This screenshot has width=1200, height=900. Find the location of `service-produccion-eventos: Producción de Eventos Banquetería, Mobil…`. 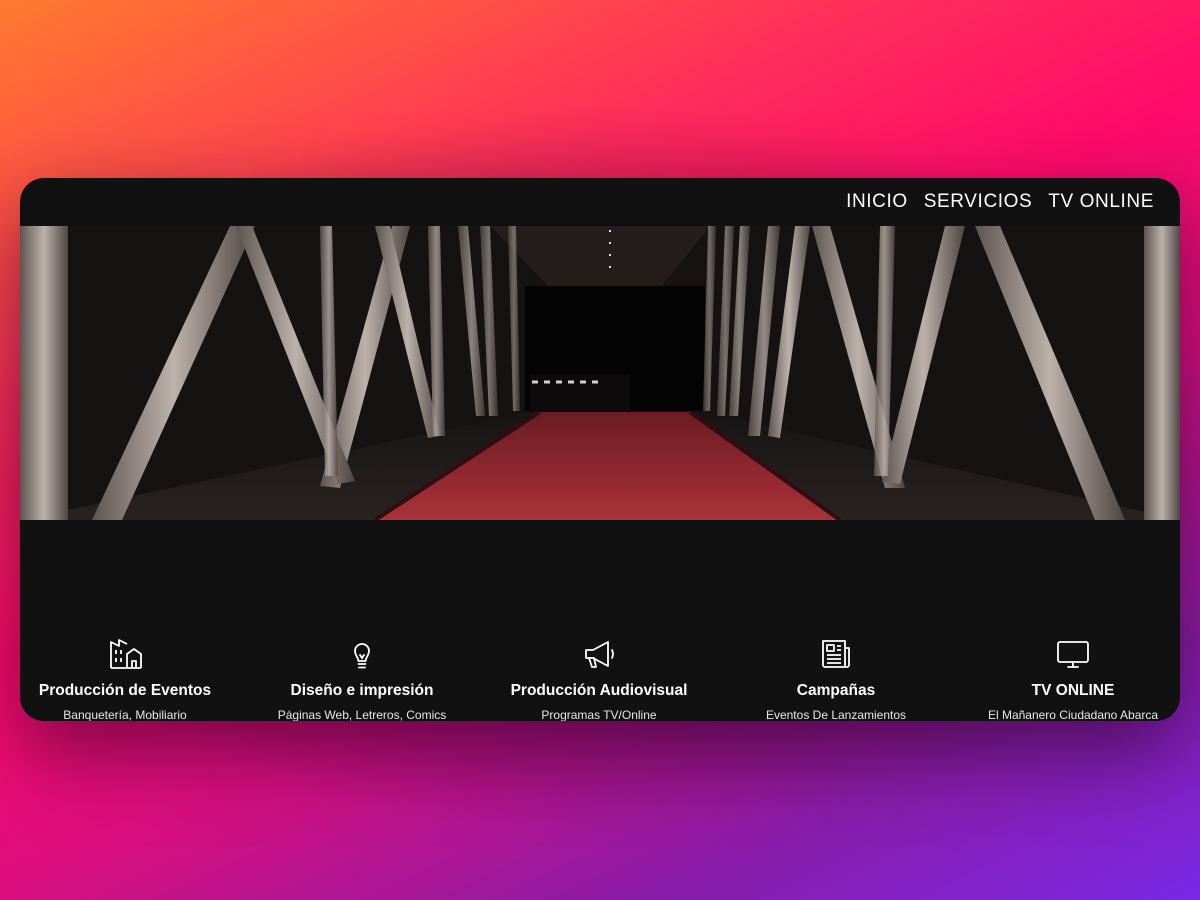

service-produccion-eventos: Producción de Eventos Banquetería, Mobil… is located at coordinates (127, 678).